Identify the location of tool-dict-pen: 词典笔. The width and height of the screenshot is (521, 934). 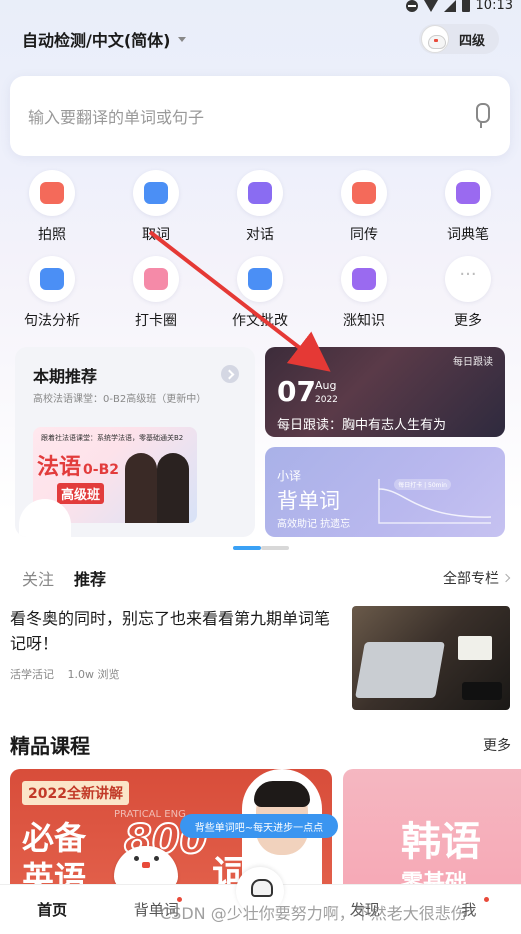
(468, 213).